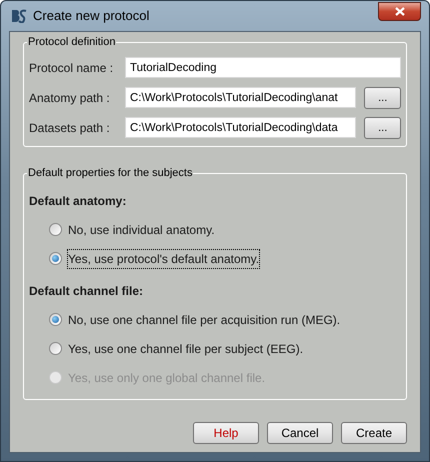  What do you see at coordinates (110, 173) in the screenshot?
I see `group-title: Default properties for the subjects` at bounding box center [110, 173].